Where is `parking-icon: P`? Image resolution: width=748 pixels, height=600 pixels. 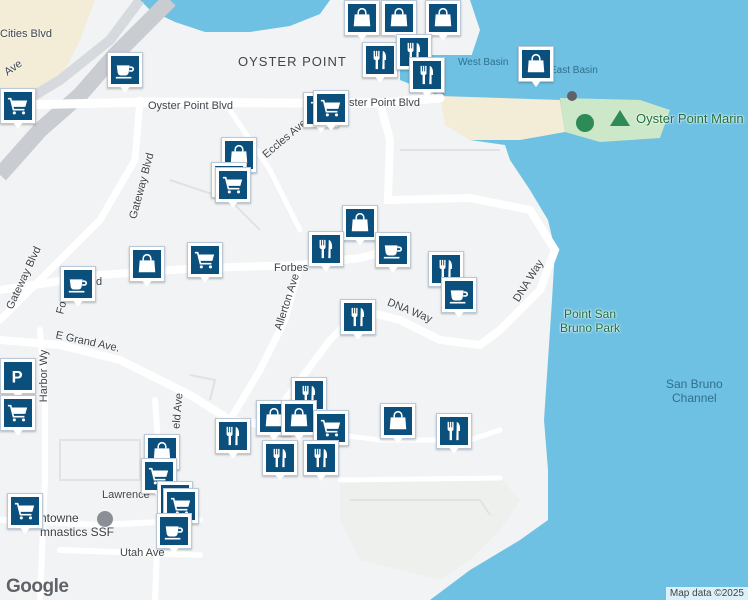
parking-icon: P is located at coordinates (18, 376).